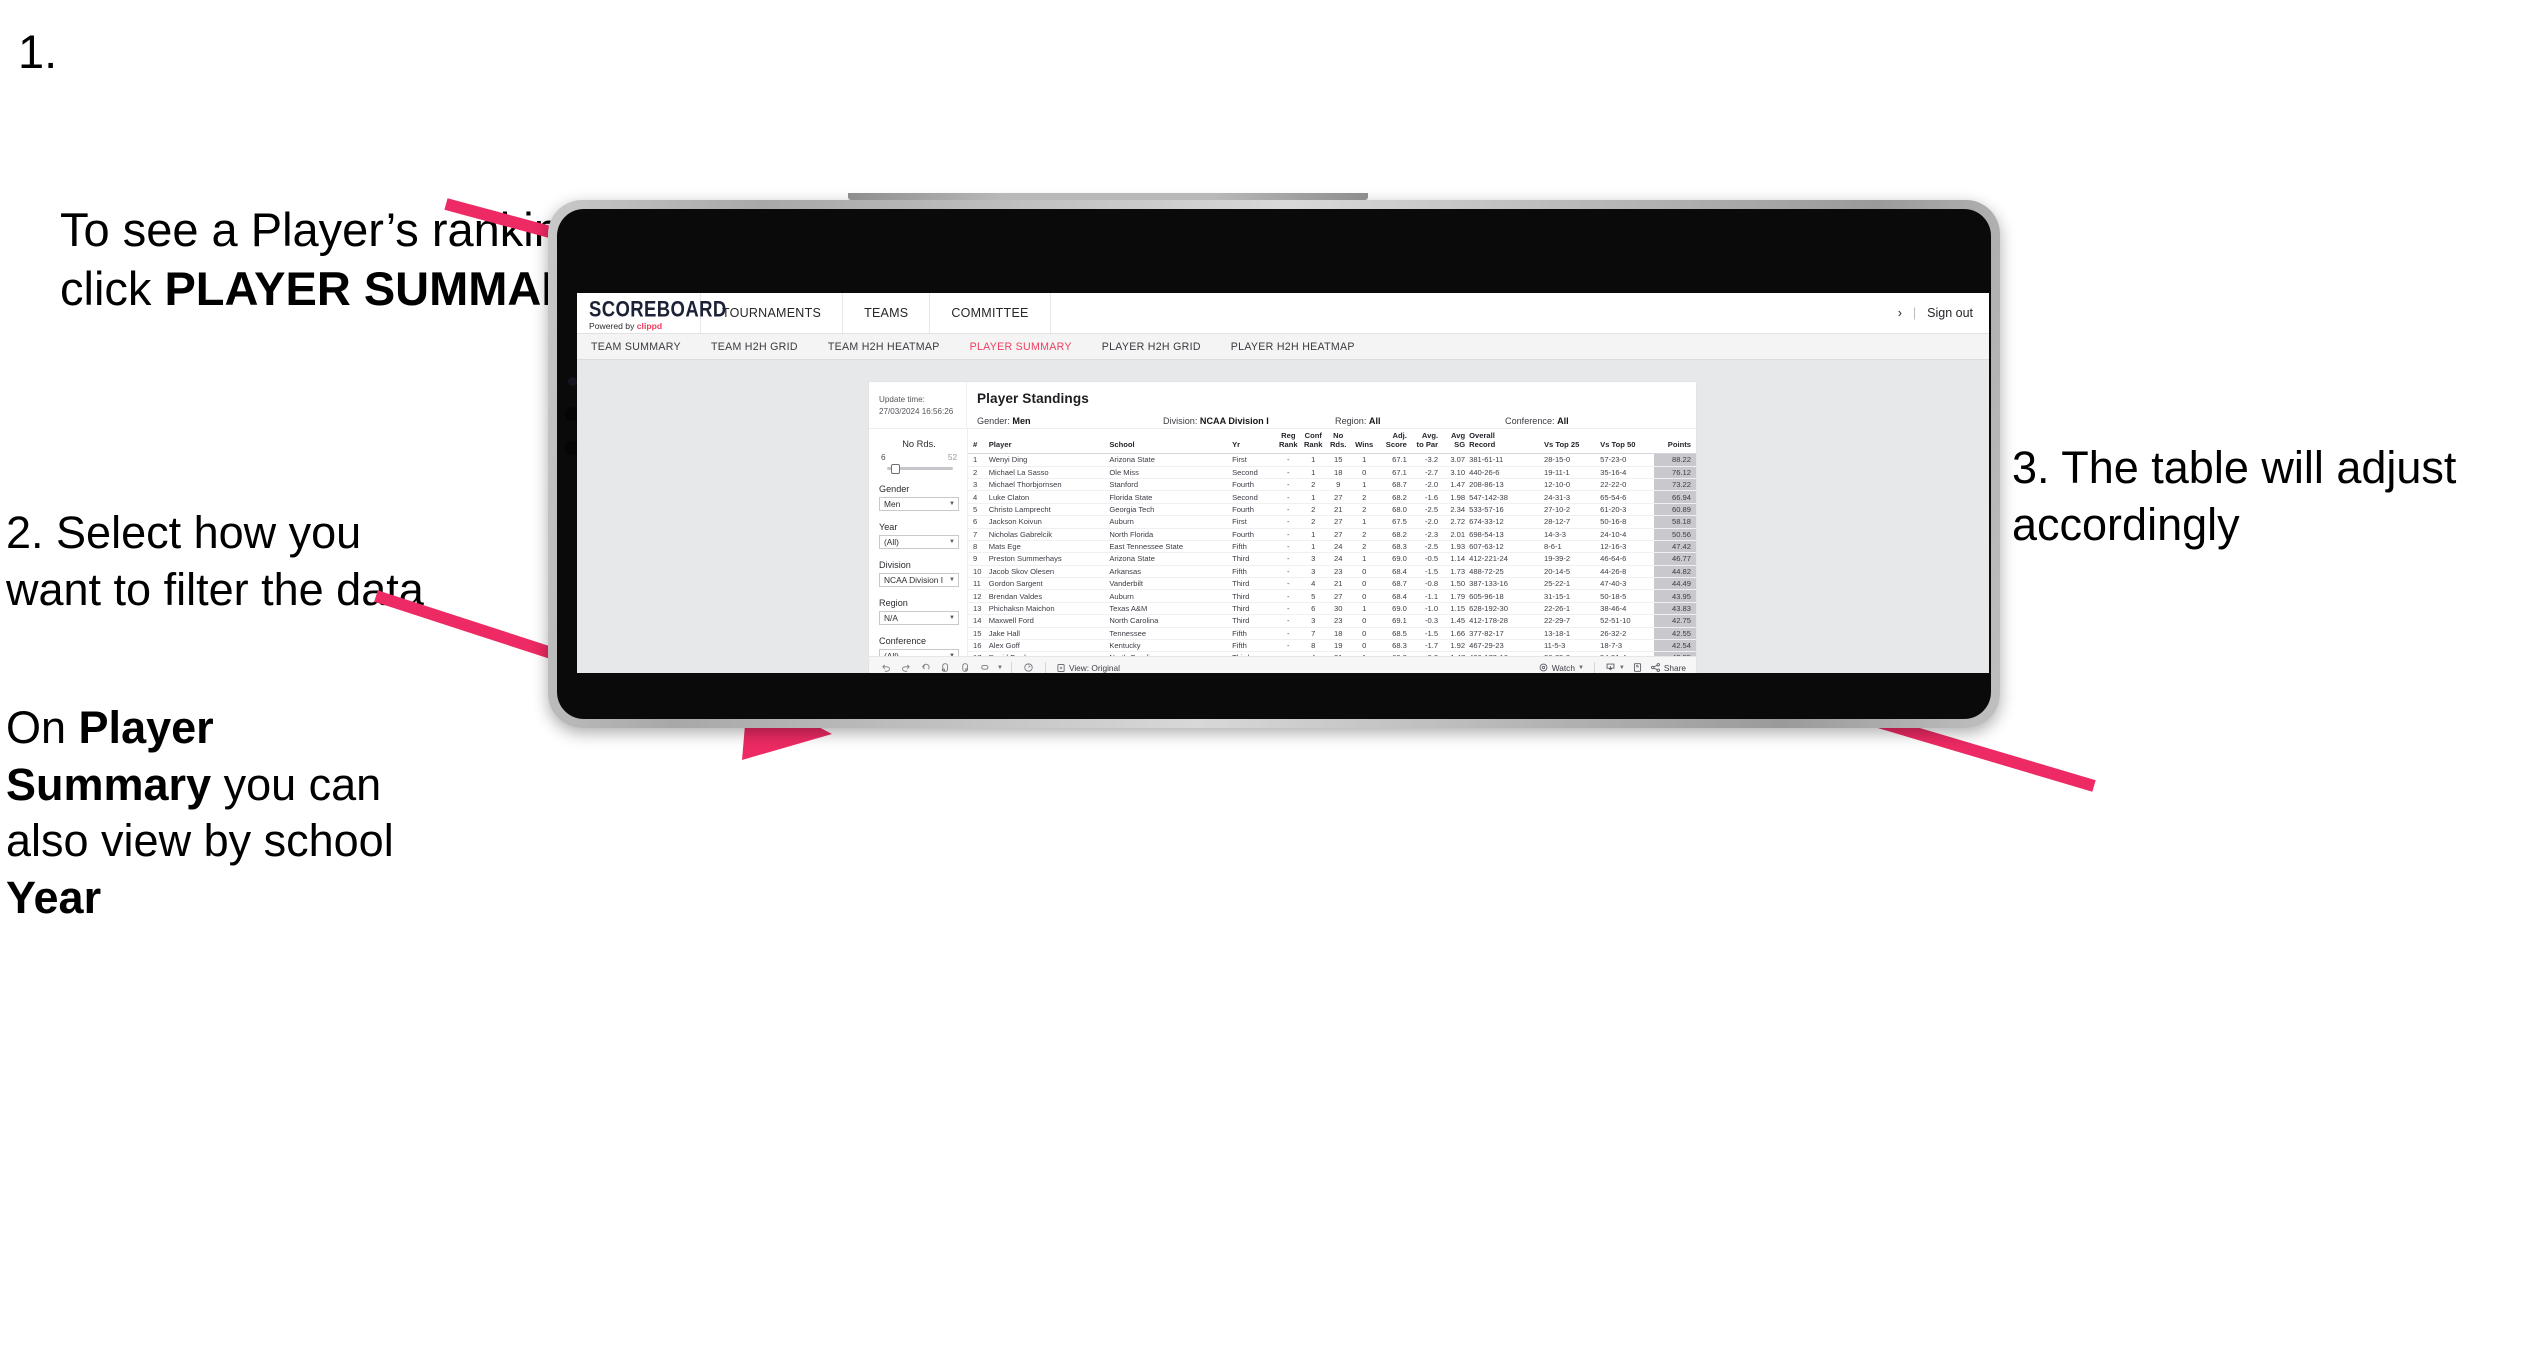 The image size is (2526, 1359). I want to click on pause-auto-update-icon, so click(965, 667).